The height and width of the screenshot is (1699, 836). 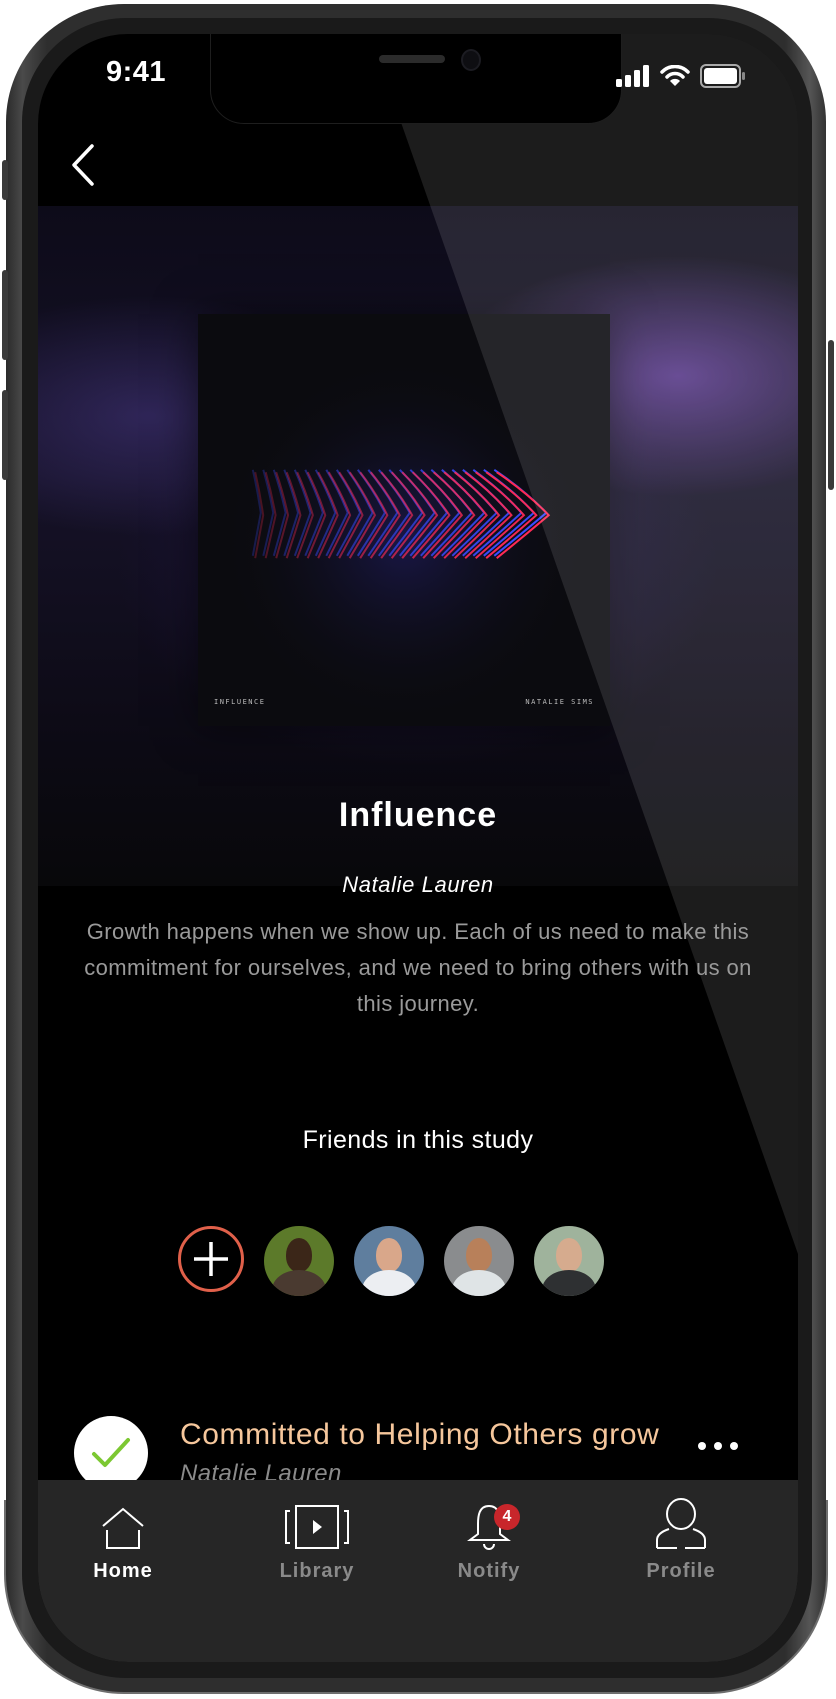 What do you see at coordinates (317, 1571) in the screenshot?
I see `tab-library-label: Library` at bounding box center [317, 1571].